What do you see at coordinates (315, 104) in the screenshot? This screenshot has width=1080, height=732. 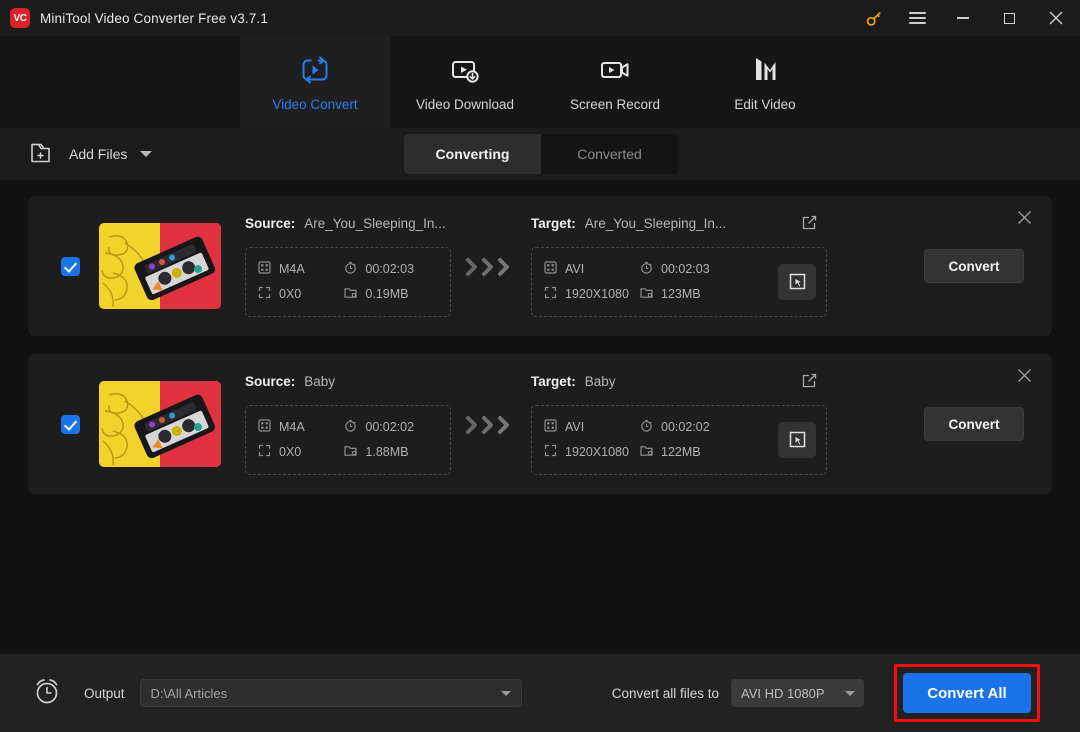 I see `nav-tab-label: Video Convert` at bounding box center [315, 104].